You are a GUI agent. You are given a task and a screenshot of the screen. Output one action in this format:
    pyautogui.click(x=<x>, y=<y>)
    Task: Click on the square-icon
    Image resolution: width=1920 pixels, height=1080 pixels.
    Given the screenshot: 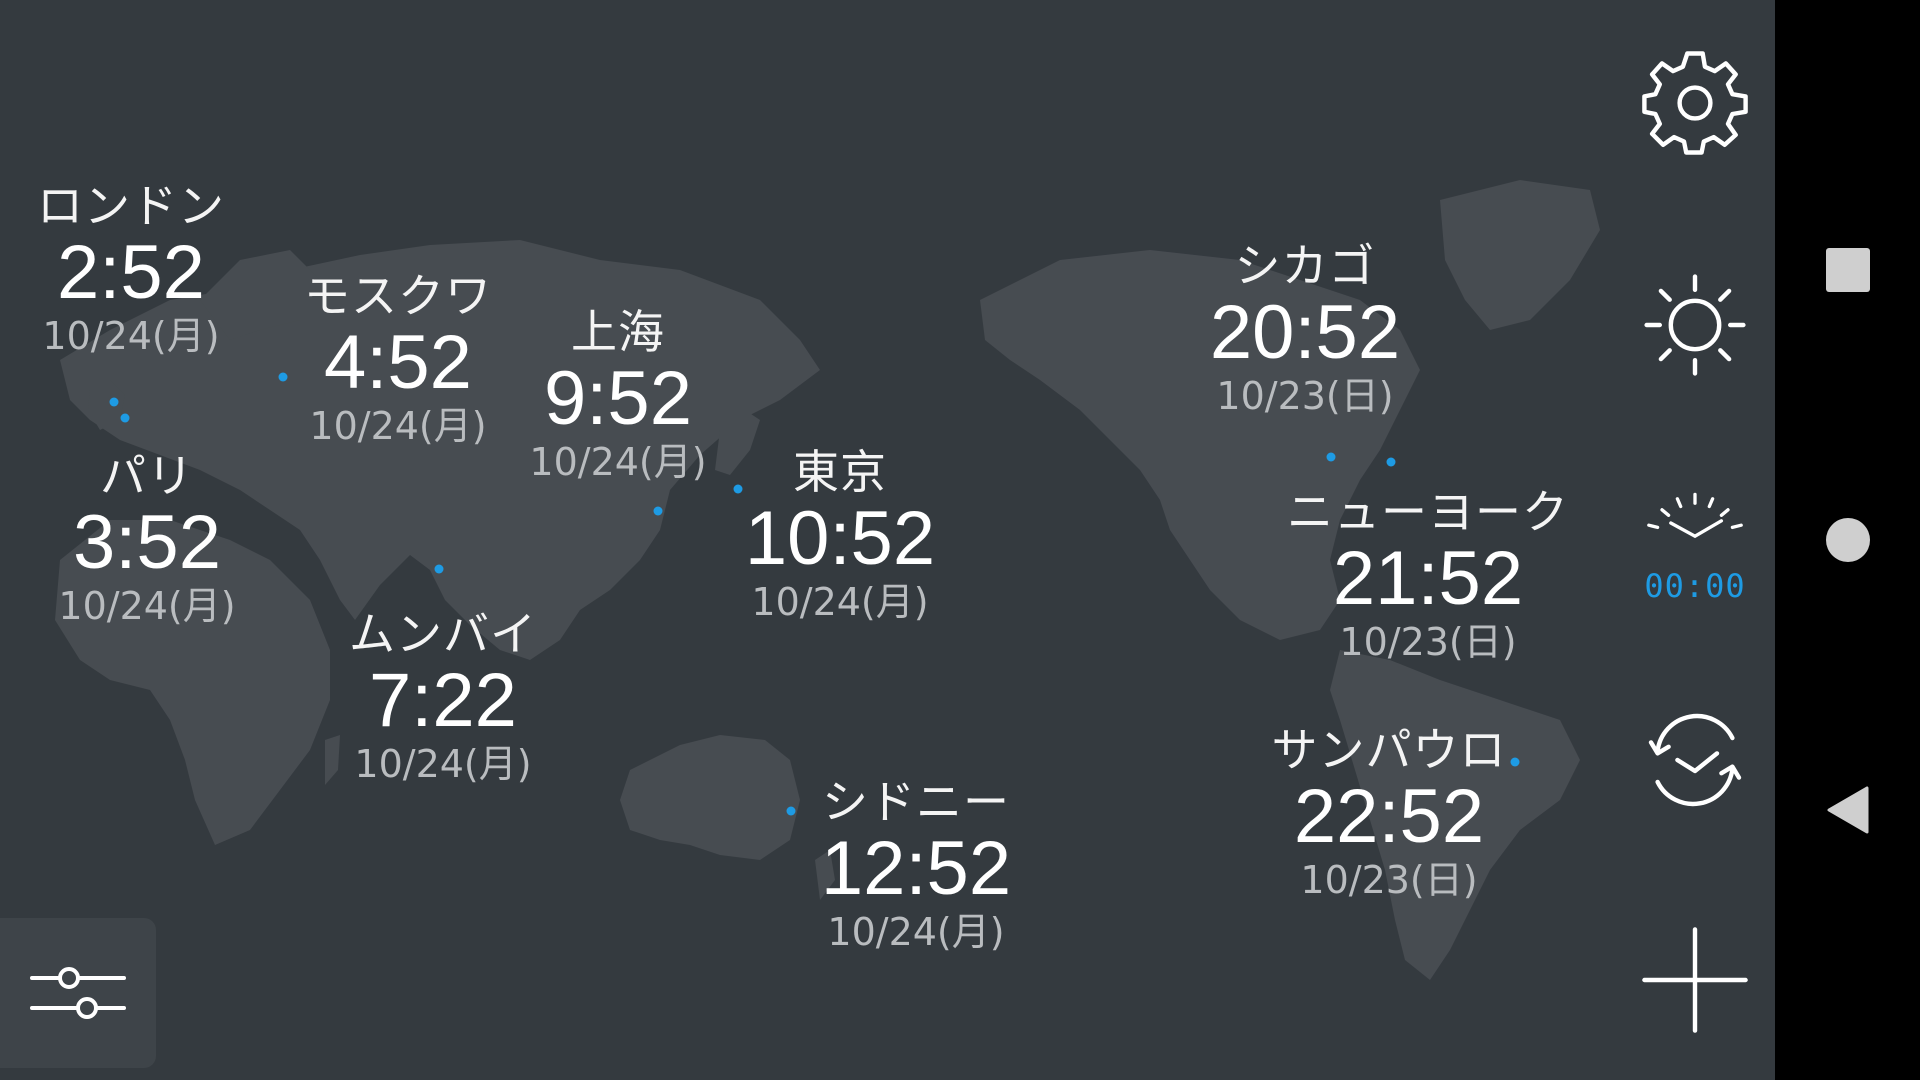 What is the action you would take?
    pyautogui.click(x=1847, y=270)
    